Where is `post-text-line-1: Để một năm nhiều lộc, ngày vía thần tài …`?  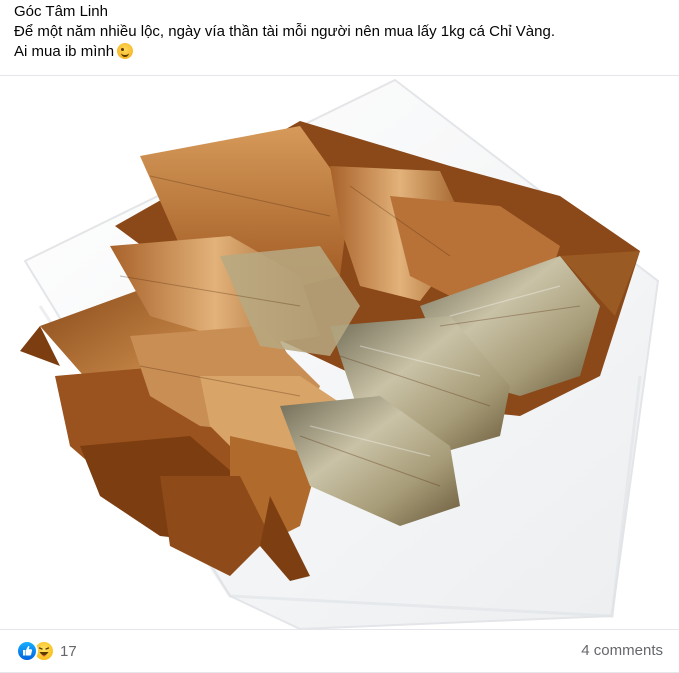 post-text-line-1: Để một năm nhiều lộc, ngày vía thần tài … is located at coordinates (285, 31).